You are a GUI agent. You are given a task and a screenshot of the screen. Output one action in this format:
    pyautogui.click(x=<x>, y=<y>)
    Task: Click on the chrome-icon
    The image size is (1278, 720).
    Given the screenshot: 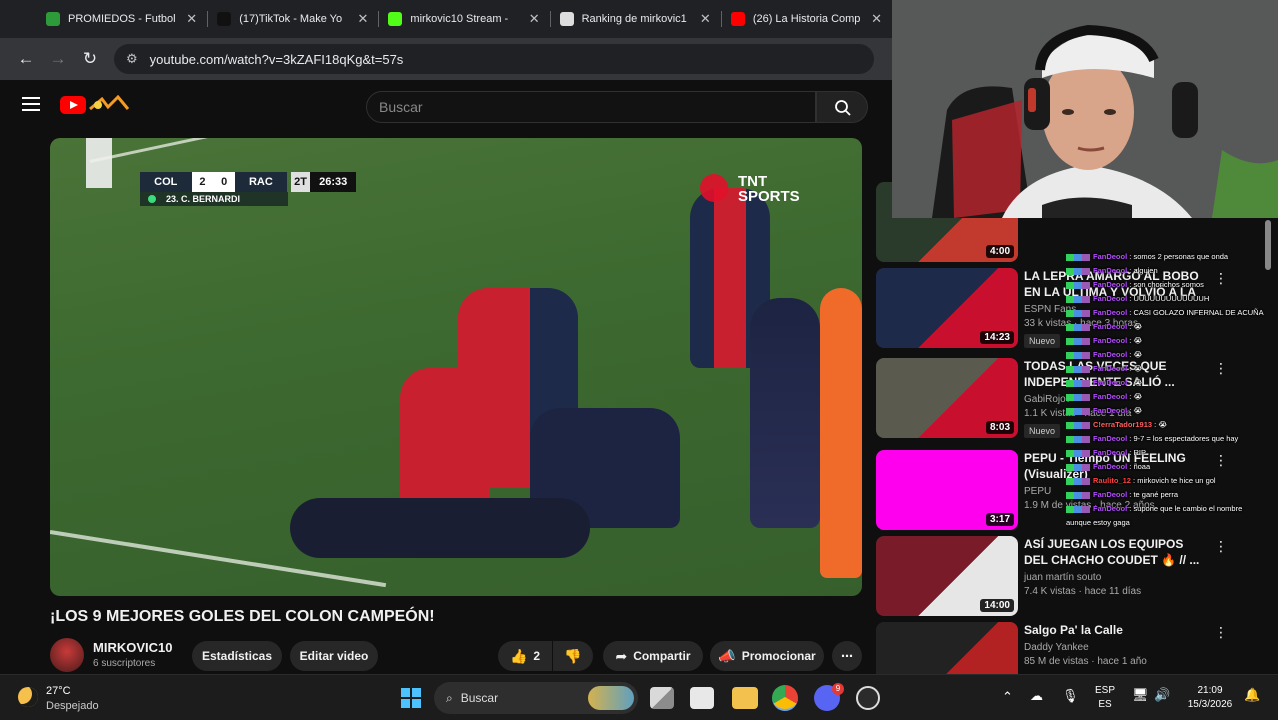 What is the action you would take?
    pyautogui.click(x=785, y=698)
    